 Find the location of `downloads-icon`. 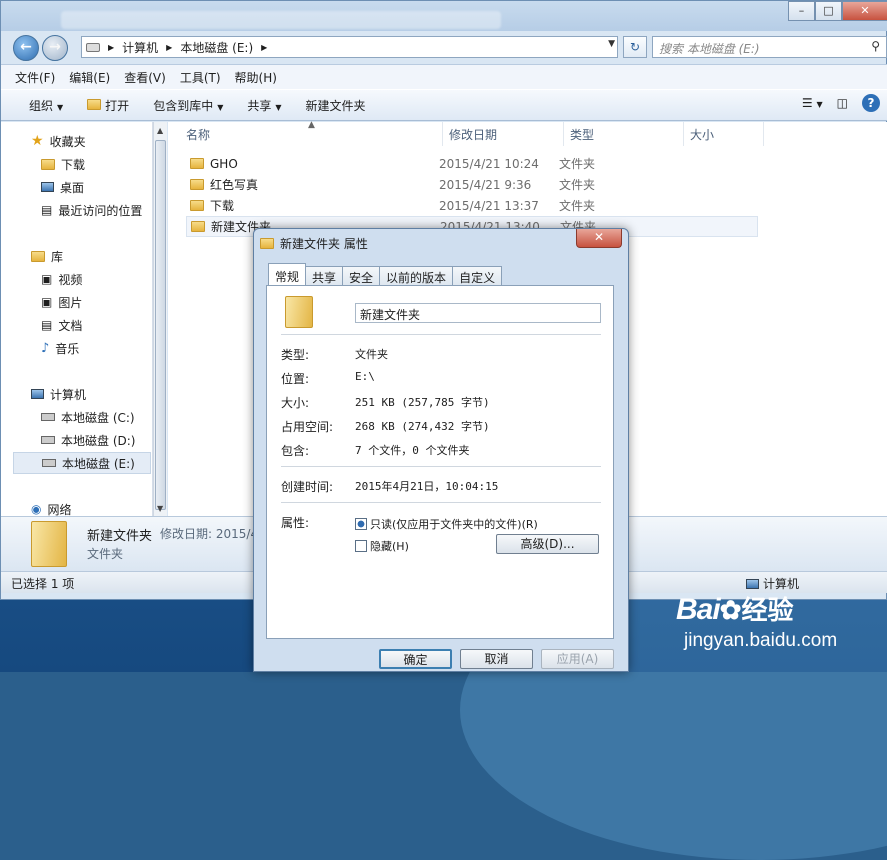

downloads-icon is located at coordinates (48, 164).